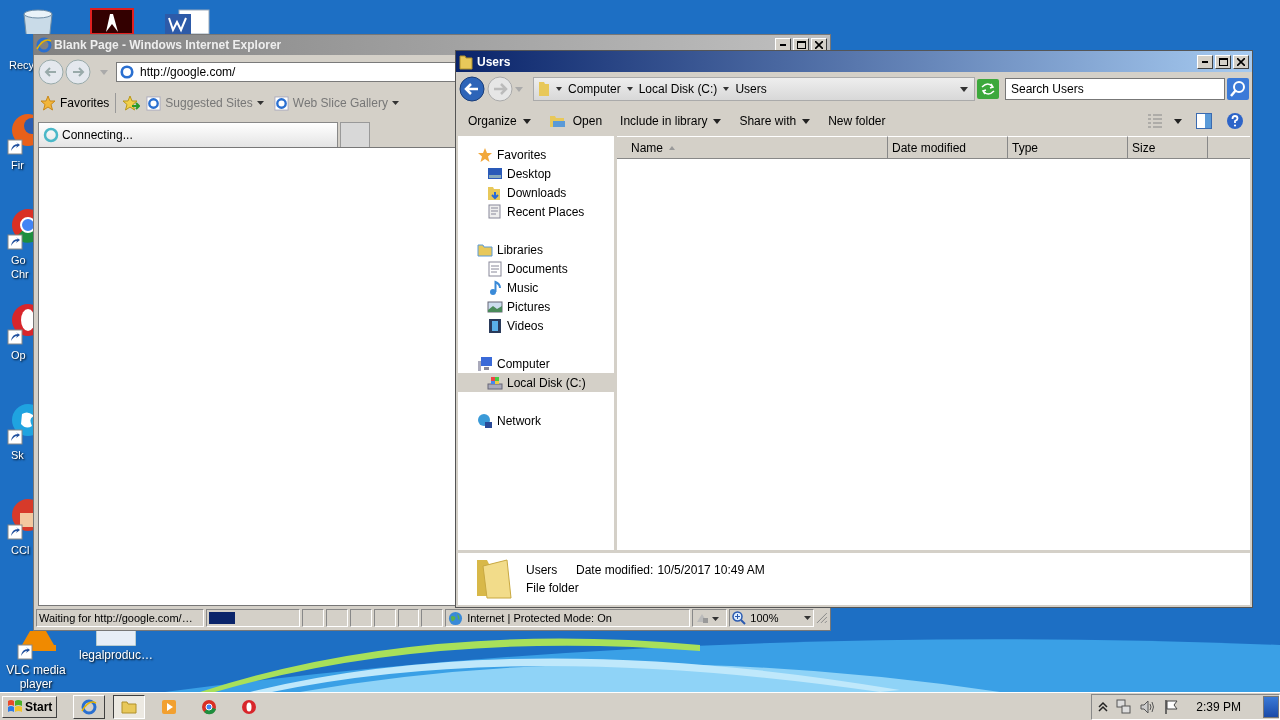 This screenshot has width=1280, height=720. I want to click on close-icon, so click(819, 45).